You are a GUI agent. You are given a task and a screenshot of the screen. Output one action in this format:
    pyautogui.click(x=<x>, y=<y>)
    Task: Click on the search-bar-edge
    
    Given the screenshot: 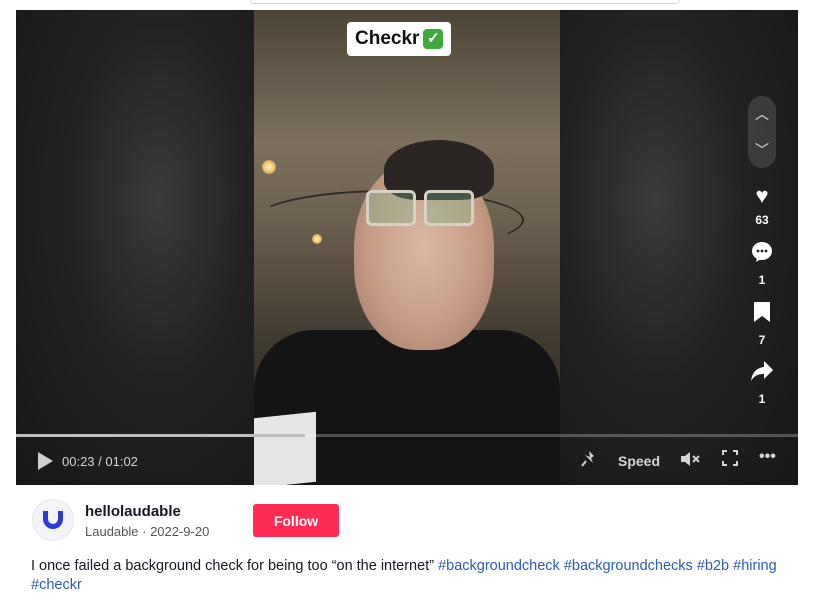 What is the action you would take?
    pyautogui.click(x=465, y=2)
    